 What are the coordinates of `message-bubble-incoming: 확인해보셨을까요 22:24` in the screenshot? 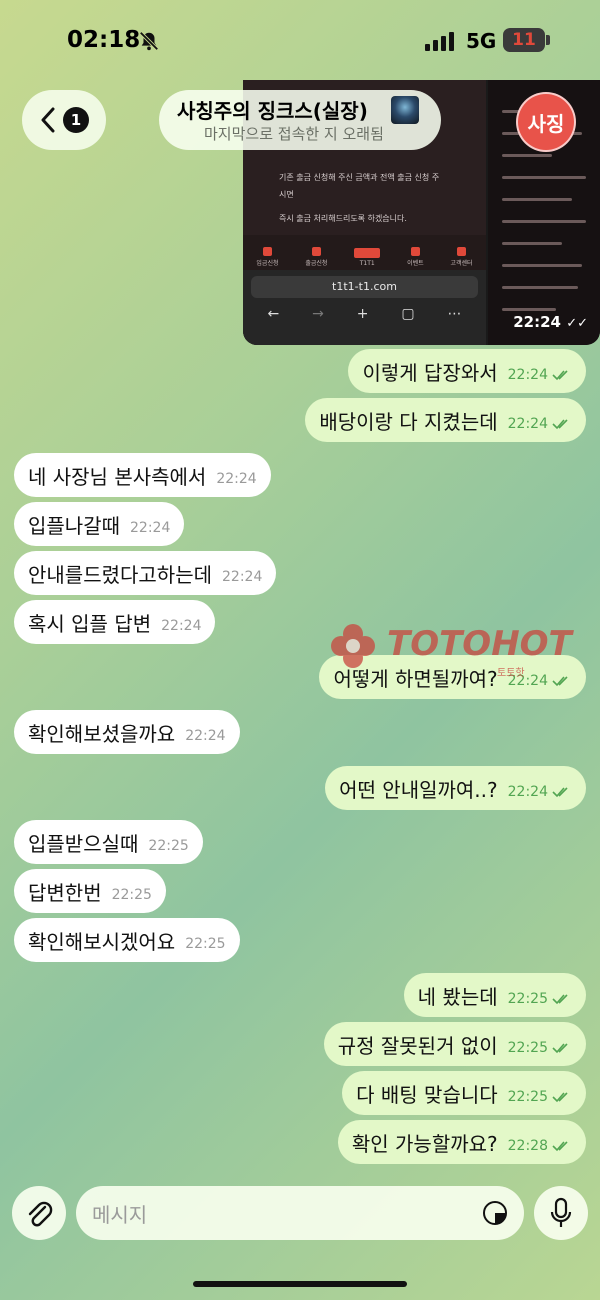 It's located at (127, 732).